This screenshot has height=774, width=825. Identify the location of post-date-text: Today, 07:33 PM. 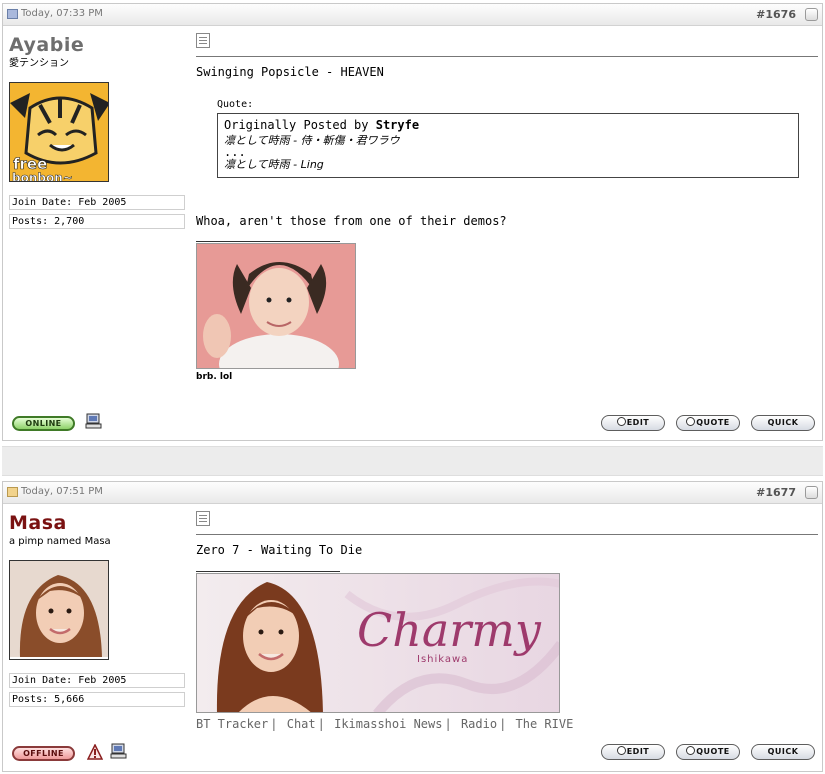
(62, 13).